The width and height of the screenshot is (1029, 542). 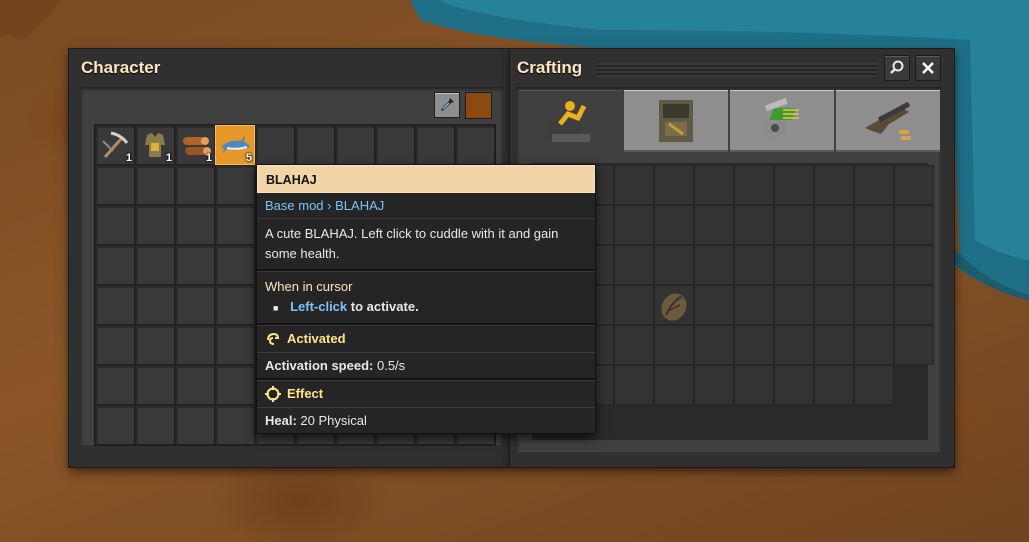 I want to click on inventory-slot-armor: 1, so click(x=155, y=145).